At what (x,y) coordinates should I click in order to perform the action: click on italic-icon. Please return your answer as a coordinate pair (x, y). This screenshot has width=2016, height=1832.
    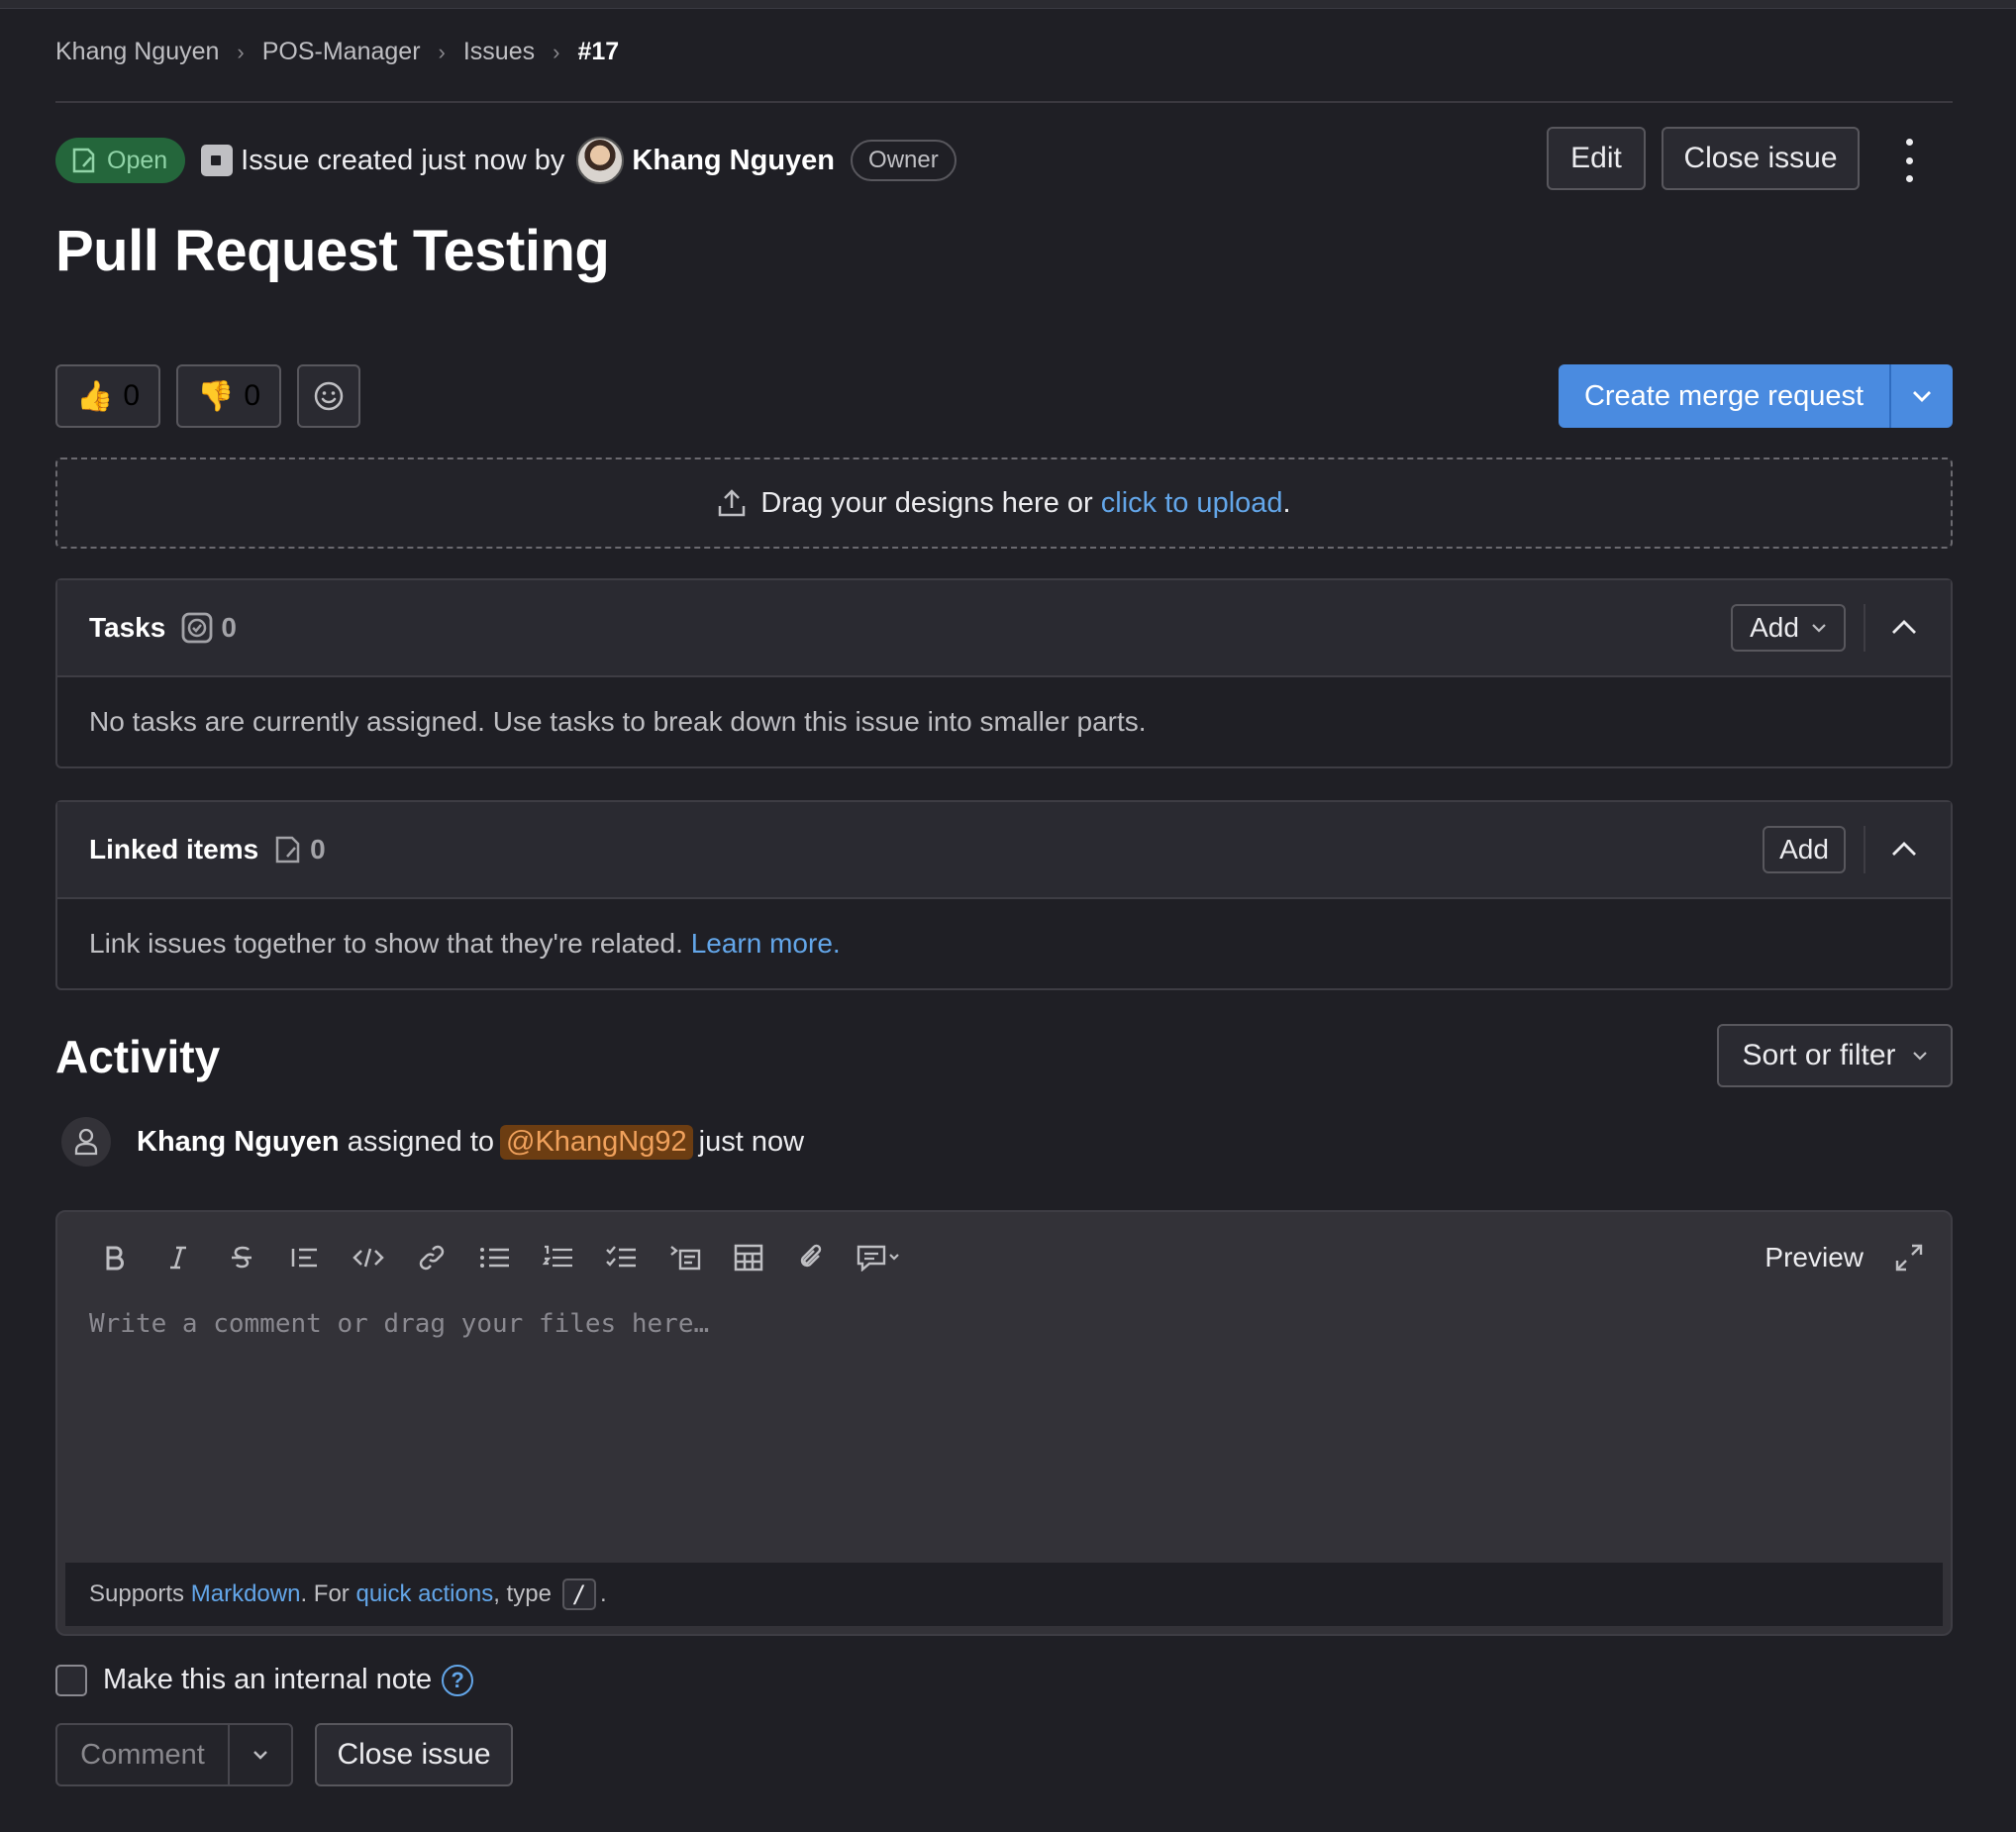
    Looking at the image, I should click on (178, 1257).